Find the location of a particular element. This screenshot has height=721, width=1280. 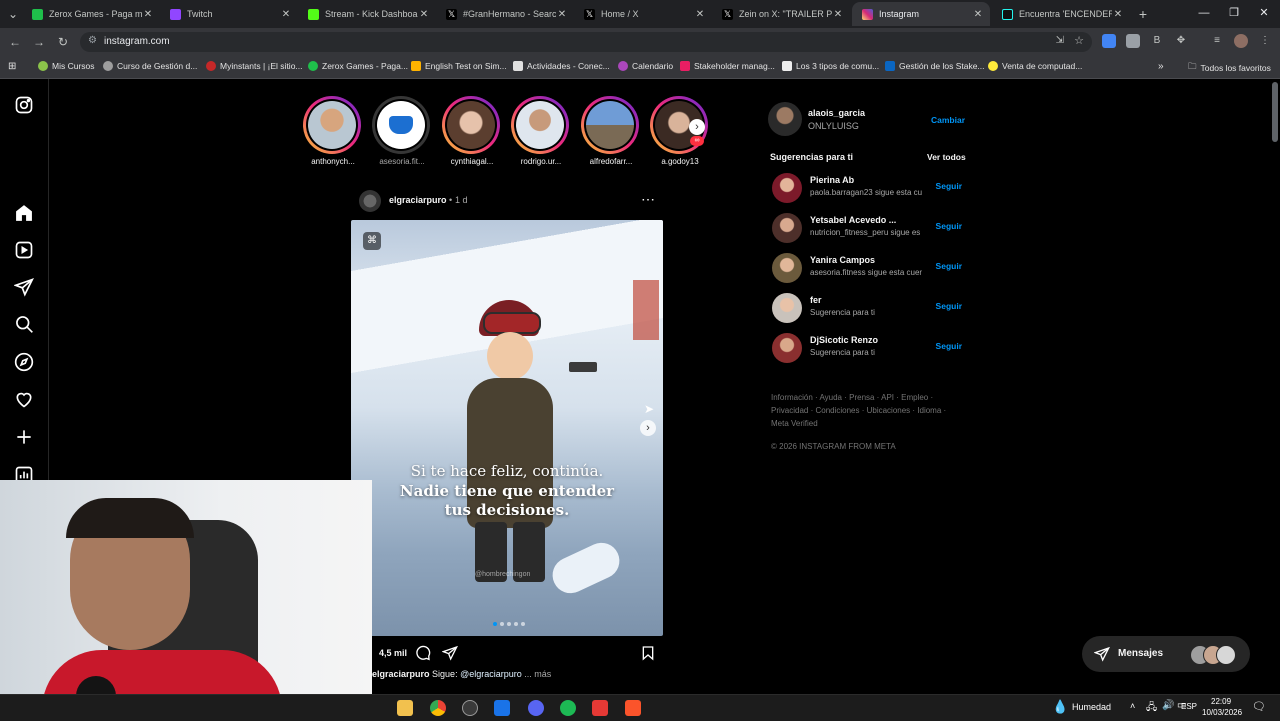

carousel-next-button: › is located at coordinates (648, 428).